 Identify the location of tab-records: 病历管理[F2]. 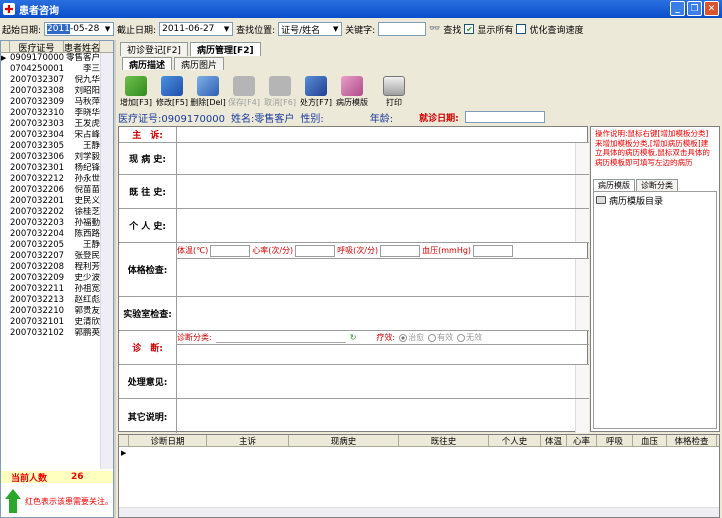
(225, 49).